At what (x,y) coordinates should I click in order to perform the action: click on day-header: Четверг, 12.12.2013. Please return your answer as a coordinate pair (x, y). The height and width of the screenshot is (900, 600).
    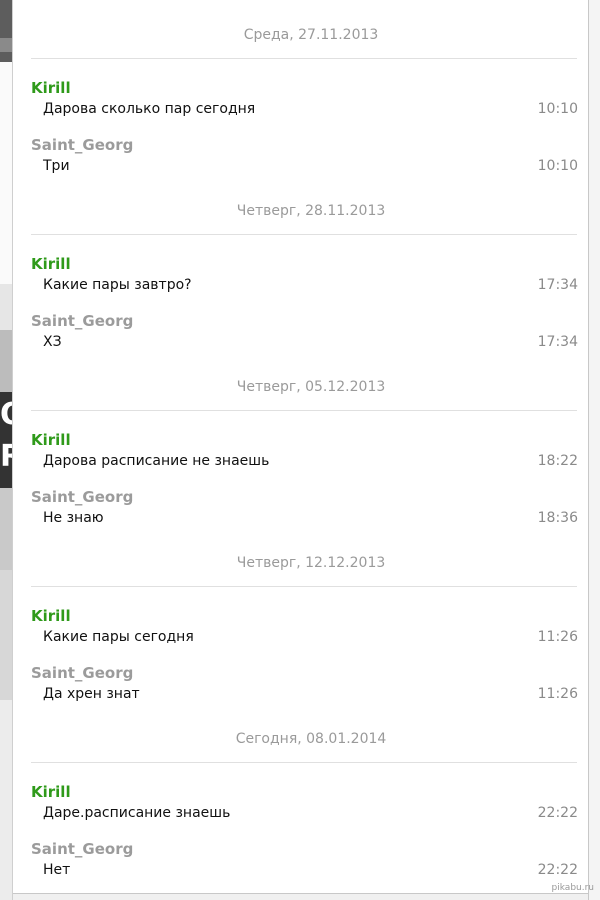
    Looking at the image, I should click on (311, 563).